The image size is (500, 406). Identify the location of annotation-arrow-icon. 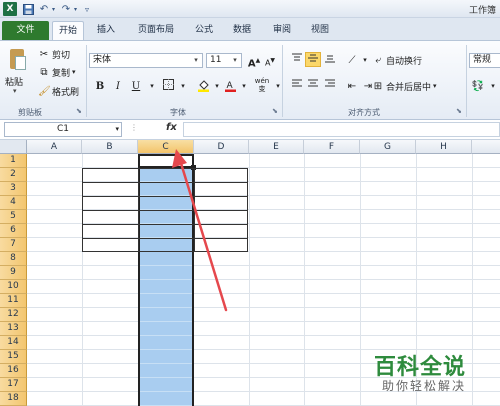
(200, 230).